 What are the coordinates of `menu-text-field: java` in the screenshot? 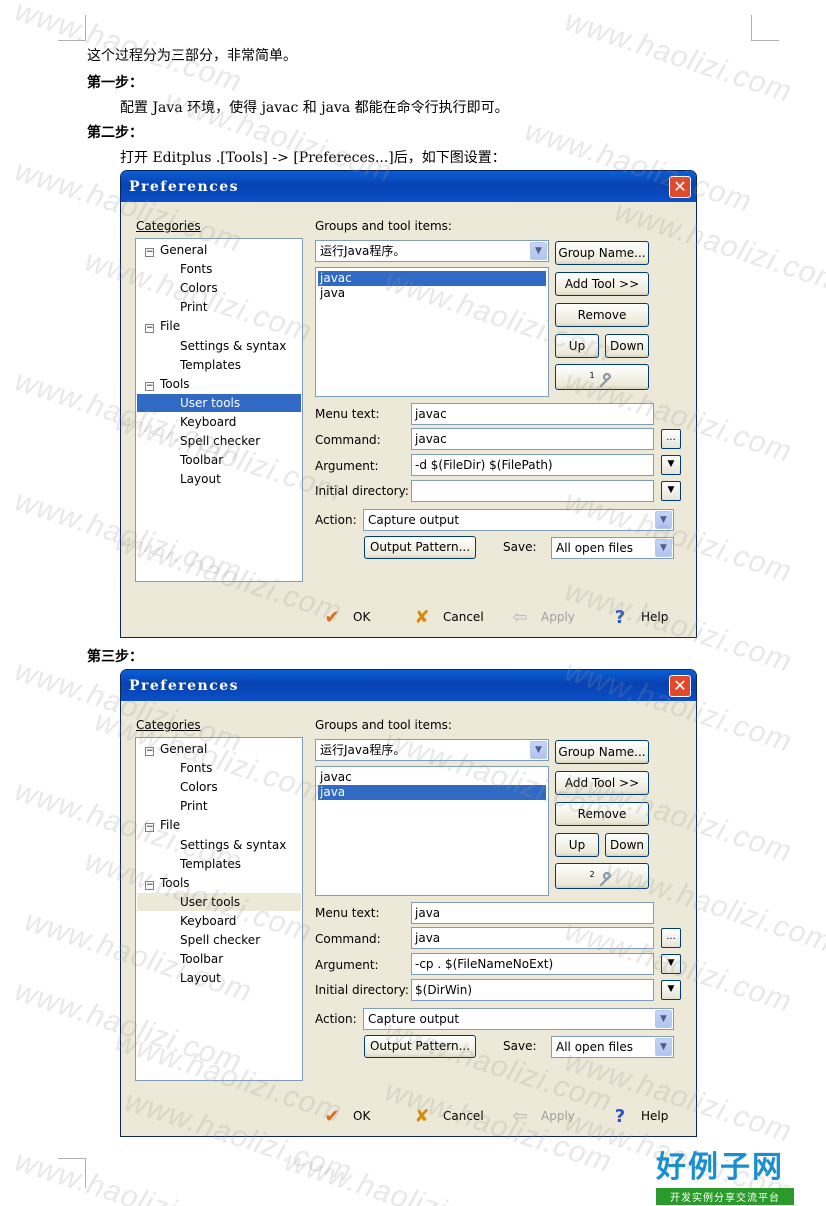 It's located at (532, 913).